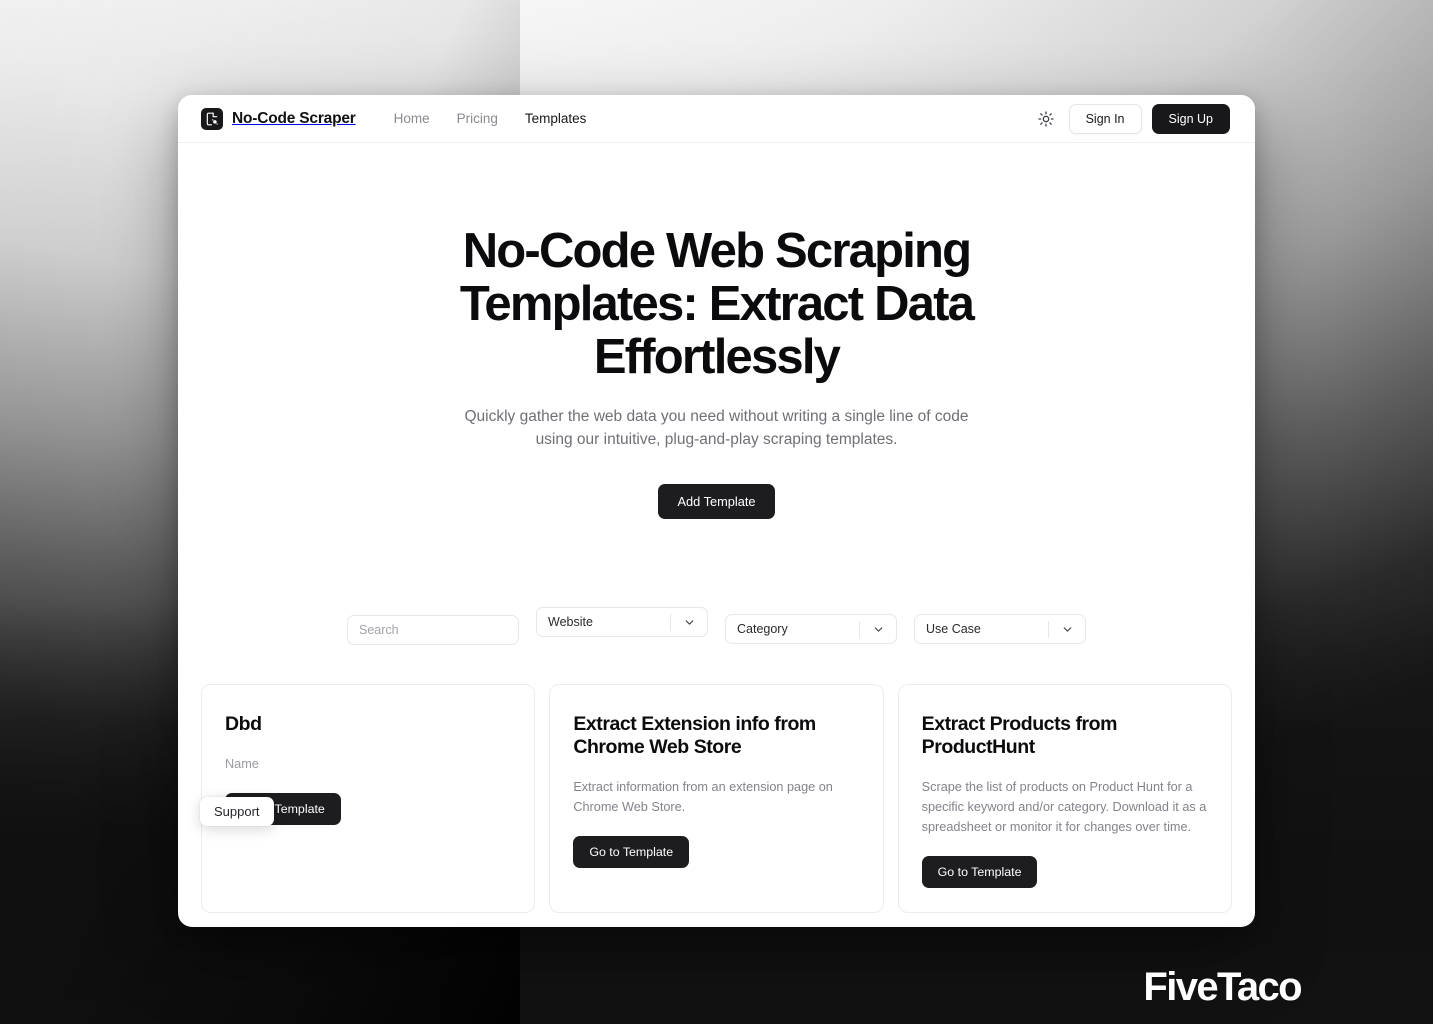 This screenshot has height=1024, width=1433. What do you see at coordinates (1019, 735) in the screenshot?
I see `card-title: Extract Products from ProductHunt` at bounding box center [1019, 735].